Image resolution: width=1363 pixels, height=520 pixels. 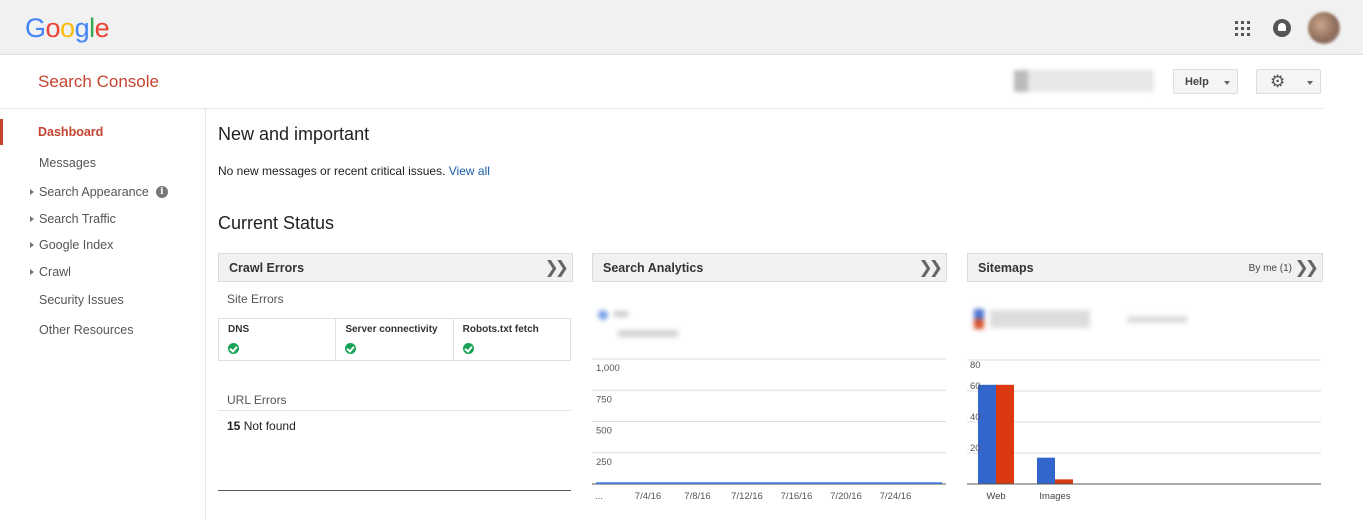 What do you see at coordinates (102, 28) in the screenshot?
I see `logo-letter: e` at bounding box center [102, 28].